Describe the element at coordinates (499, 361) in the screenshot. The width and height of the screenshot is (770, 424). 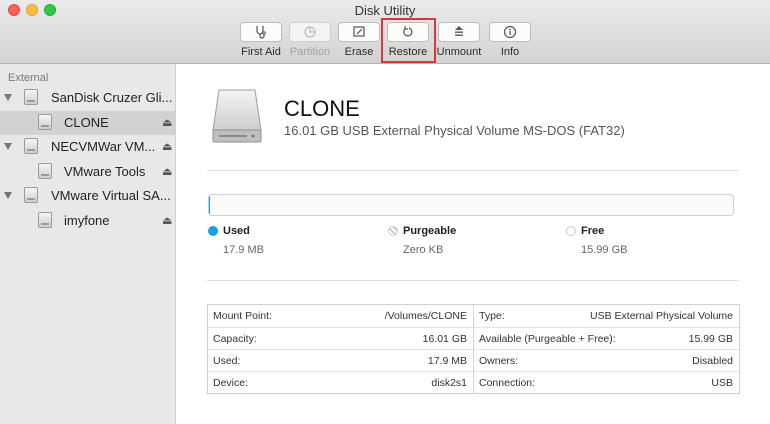
I see `info-key: Owners:` at that location.